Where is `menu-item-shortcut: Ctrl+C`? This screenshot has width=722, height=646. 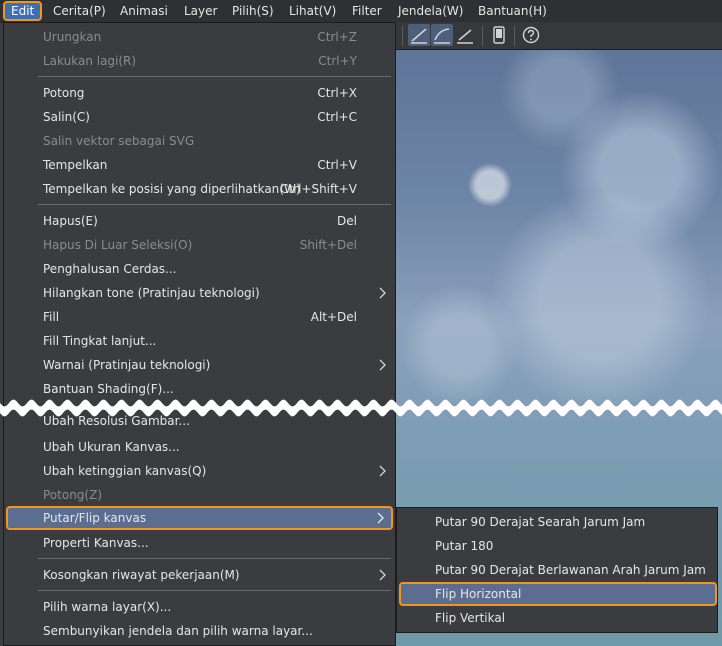
menu-item-shortcut: Ctrl+C is located at coordinates (337, 117).